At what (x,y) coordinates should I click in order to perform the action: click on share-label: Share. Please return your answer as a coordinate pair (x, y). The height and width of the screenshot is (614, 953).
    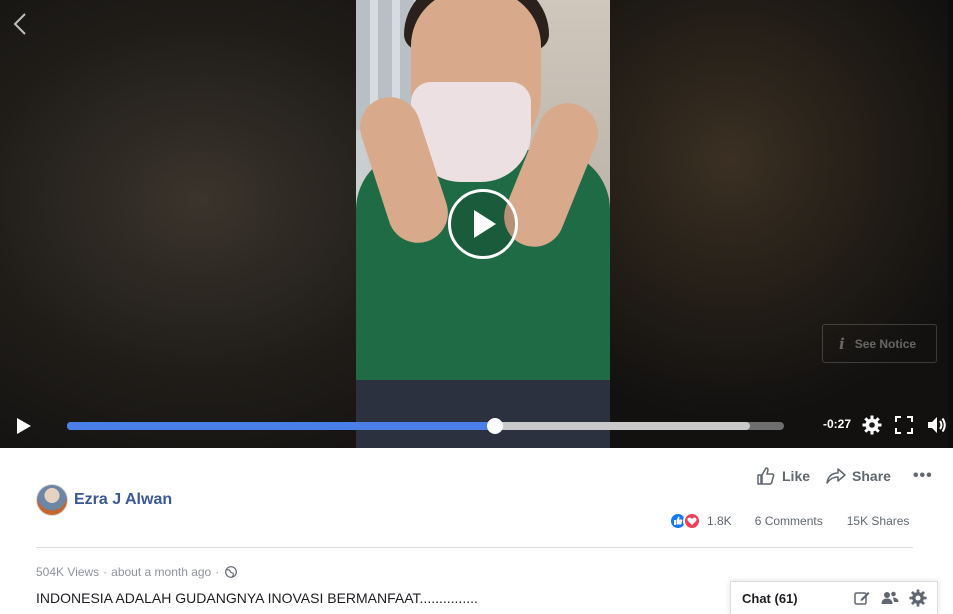
    Looking at the image, I should click on (871, 476).